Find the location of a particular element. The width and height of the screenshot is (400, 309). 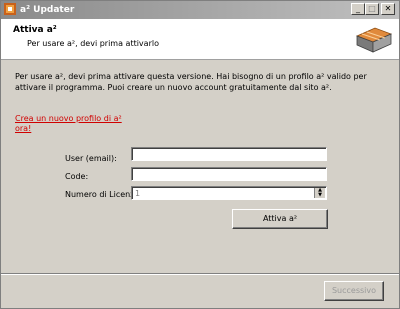

spin-down-icon: ▼ is located at coordinates (320, 195).